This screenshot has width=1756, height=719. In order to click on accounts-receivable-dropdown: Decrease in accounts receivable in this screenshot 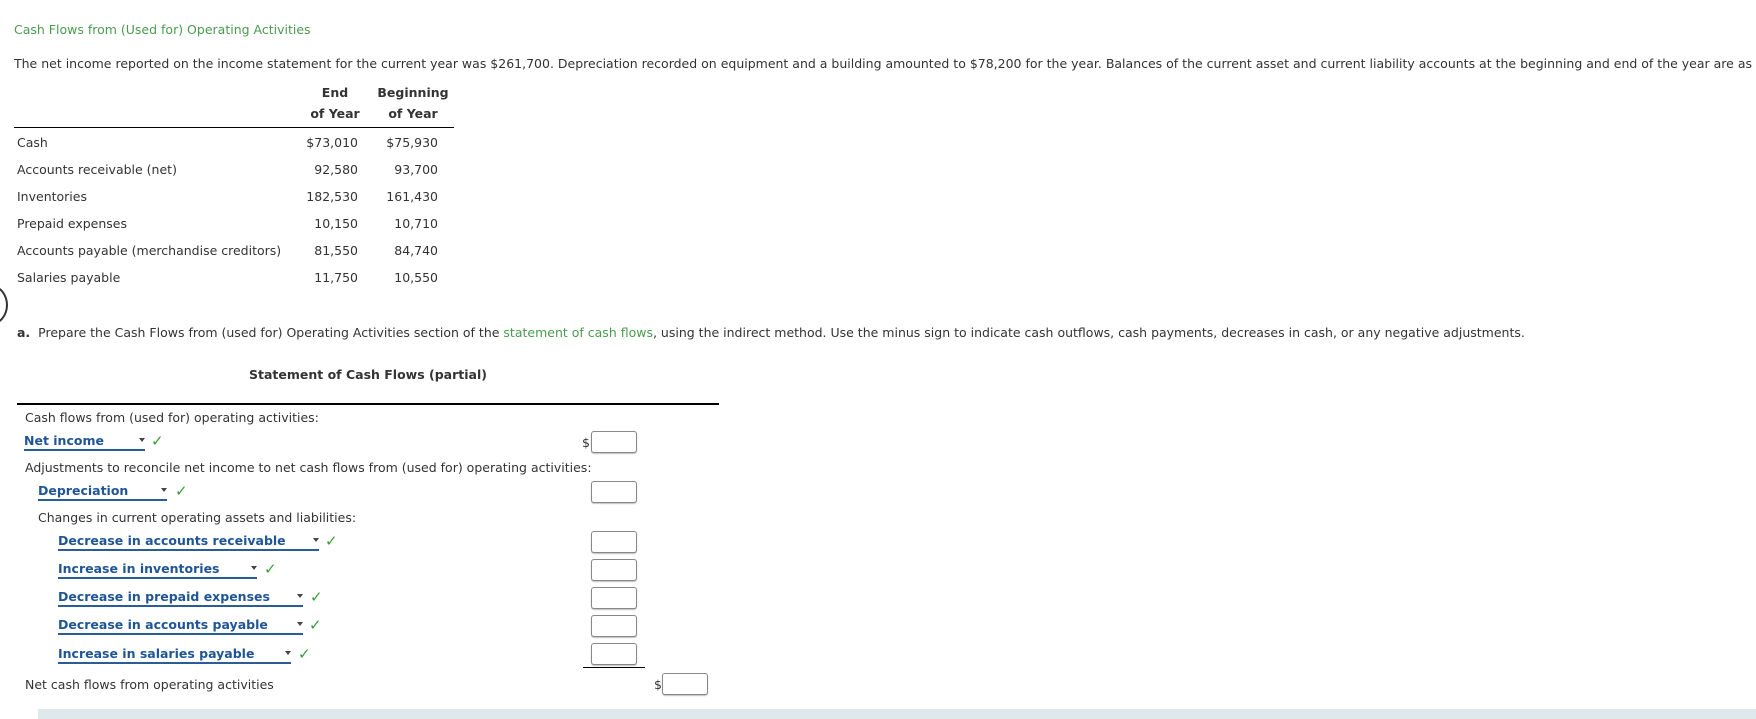, I will do `click(188, 542)`.